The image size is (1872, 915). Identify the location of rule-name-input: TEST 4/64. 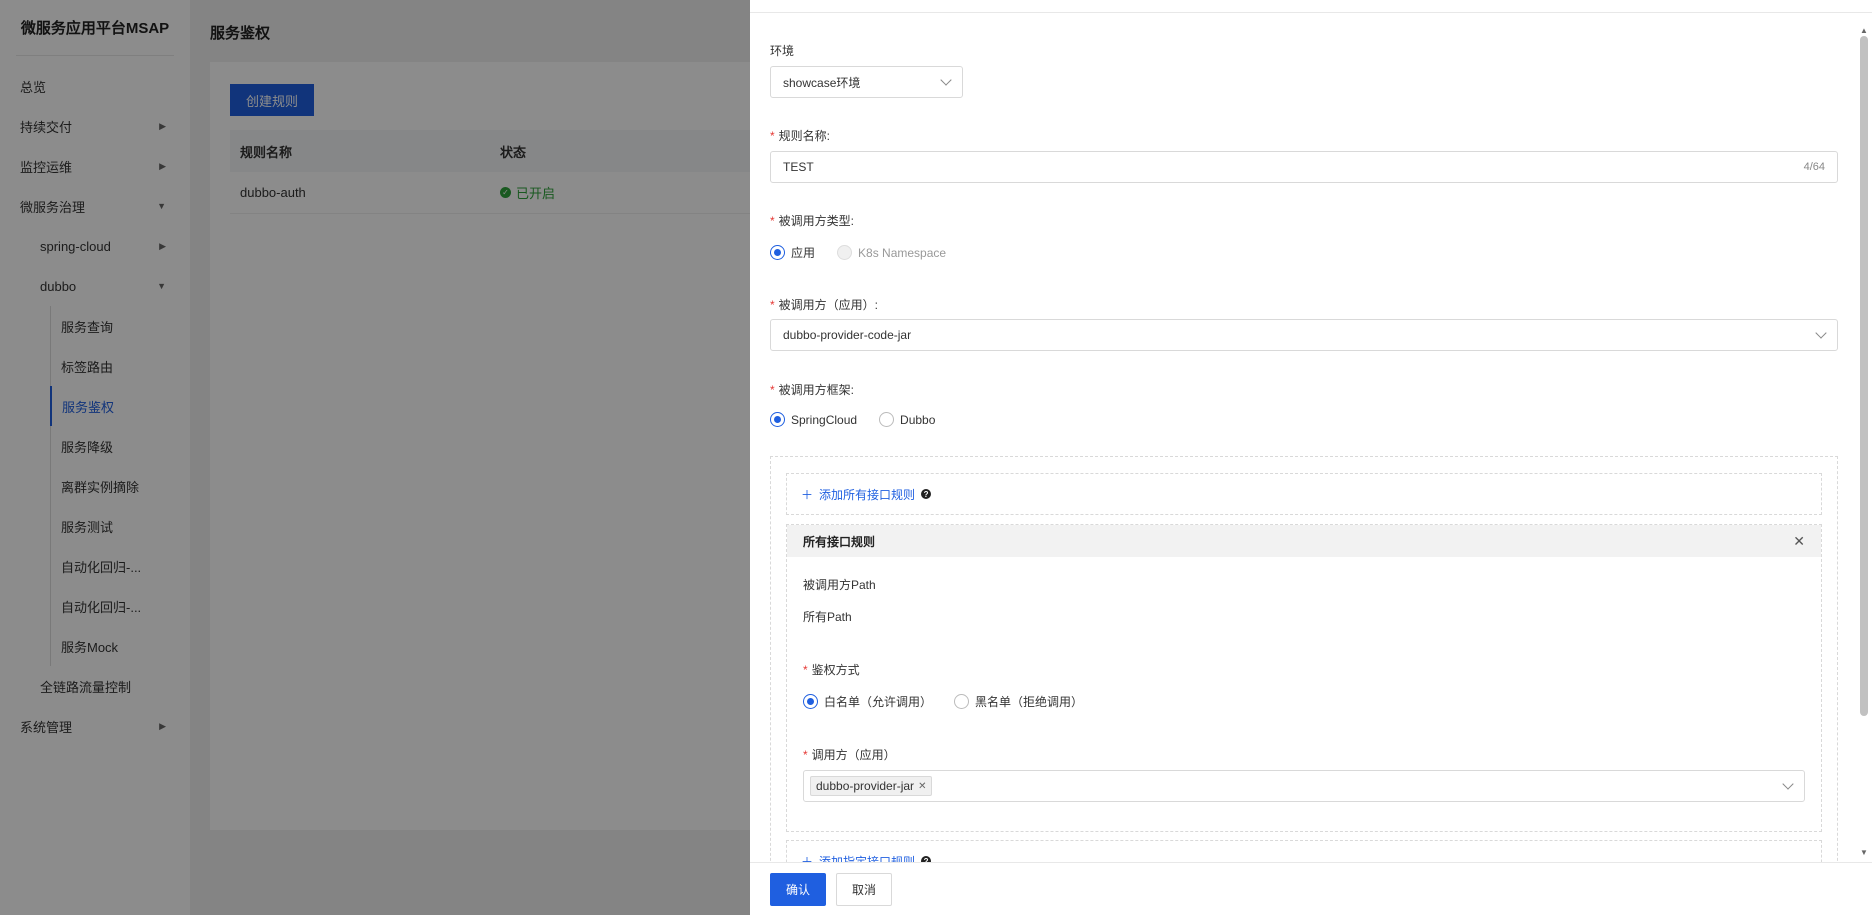
(1304, 167).